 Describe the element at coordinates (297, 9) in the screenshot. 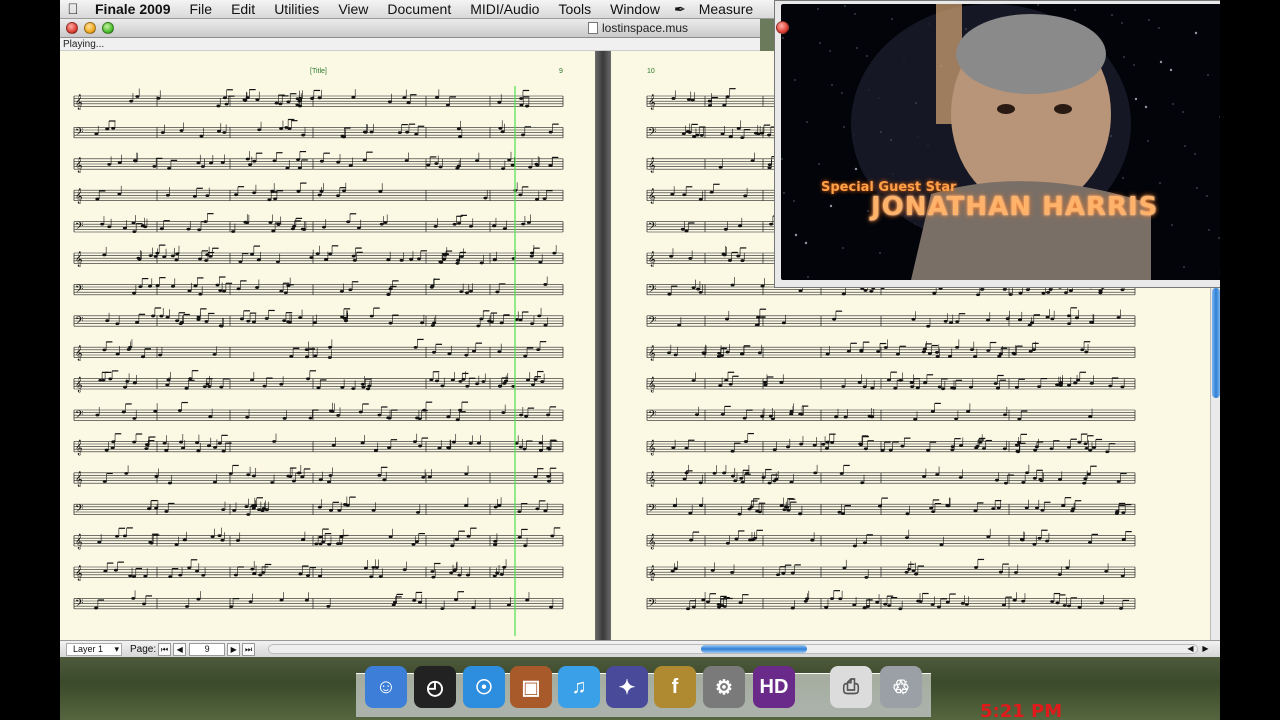

I see `menu-utilities: Utilities` at that location.